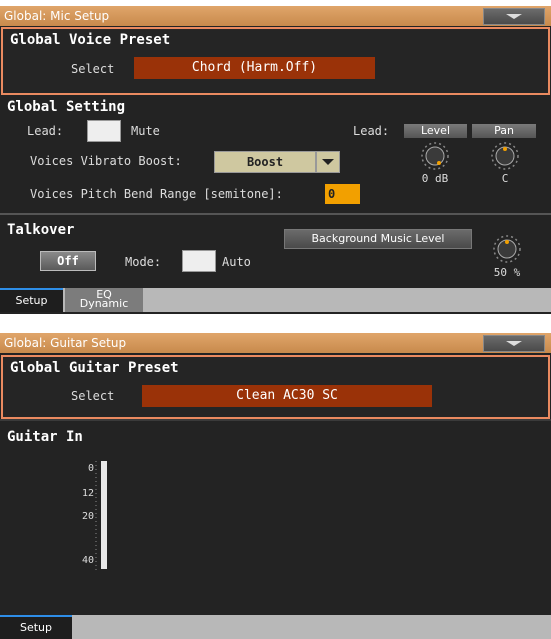 This screenshot has height=639, width=551. I want to click on guitar-in-meter, so click(104, 515).